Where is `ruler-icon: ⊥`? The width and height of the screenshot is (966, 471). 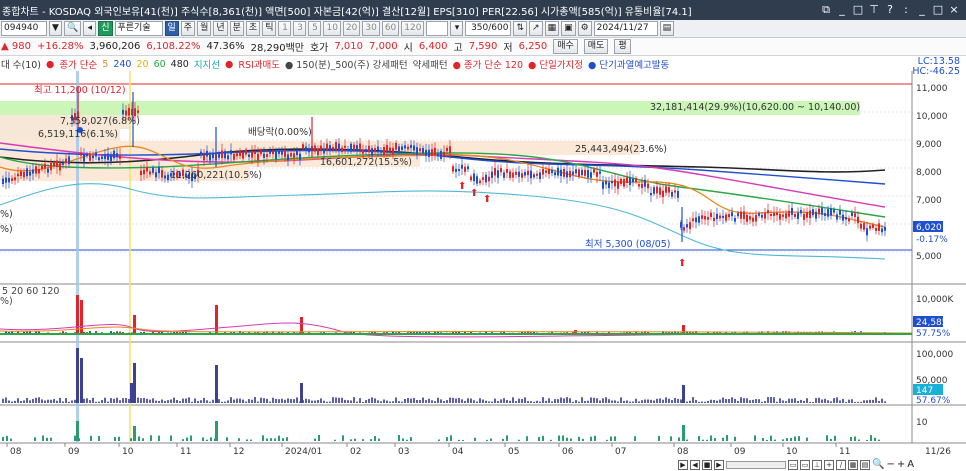
ruler-icon: ⊥ is located at coordinates (817, 464).